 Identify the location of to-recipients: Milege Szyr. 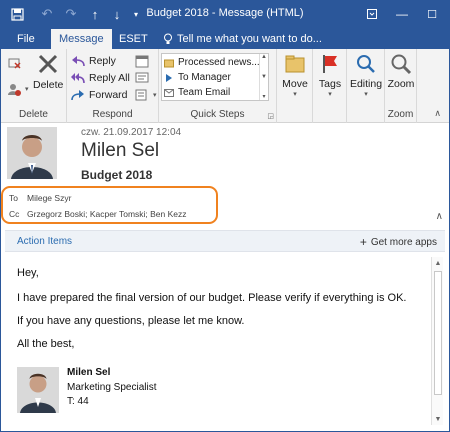
(49, 198).